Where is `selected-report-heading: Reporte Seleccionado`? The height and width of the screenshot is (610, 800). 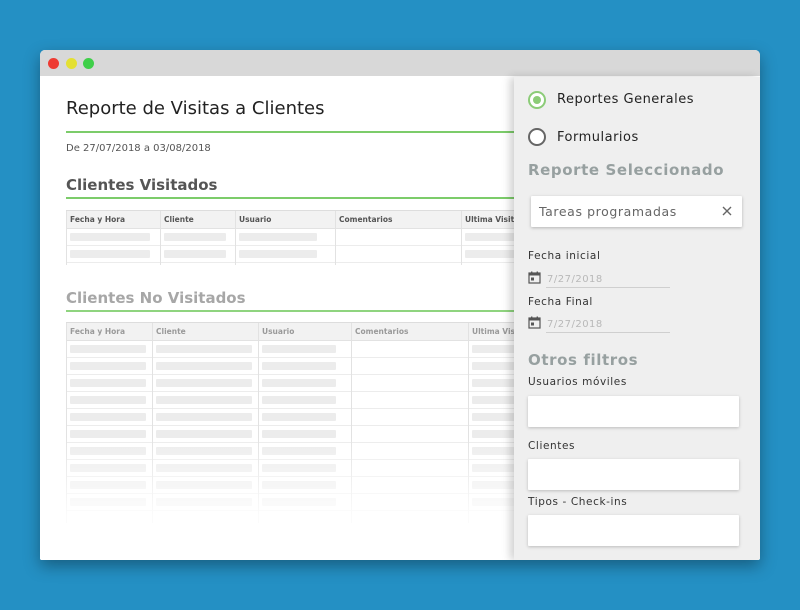 selected-report-heading: Reporte Seleccionado is located at coordinates (626, 170).